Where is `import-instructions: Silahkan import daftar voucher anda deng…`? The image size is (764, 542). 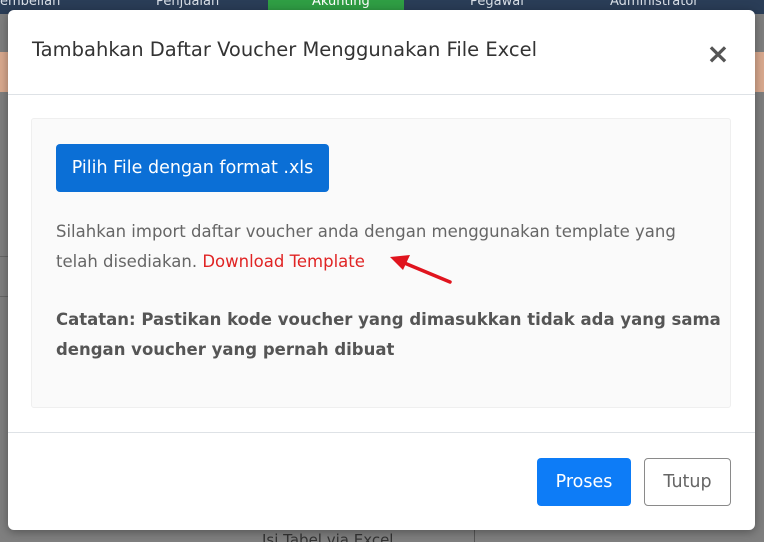
import-instructions: Silahkan import daftar voucher anda deng… is located at coordinates (386, 247).